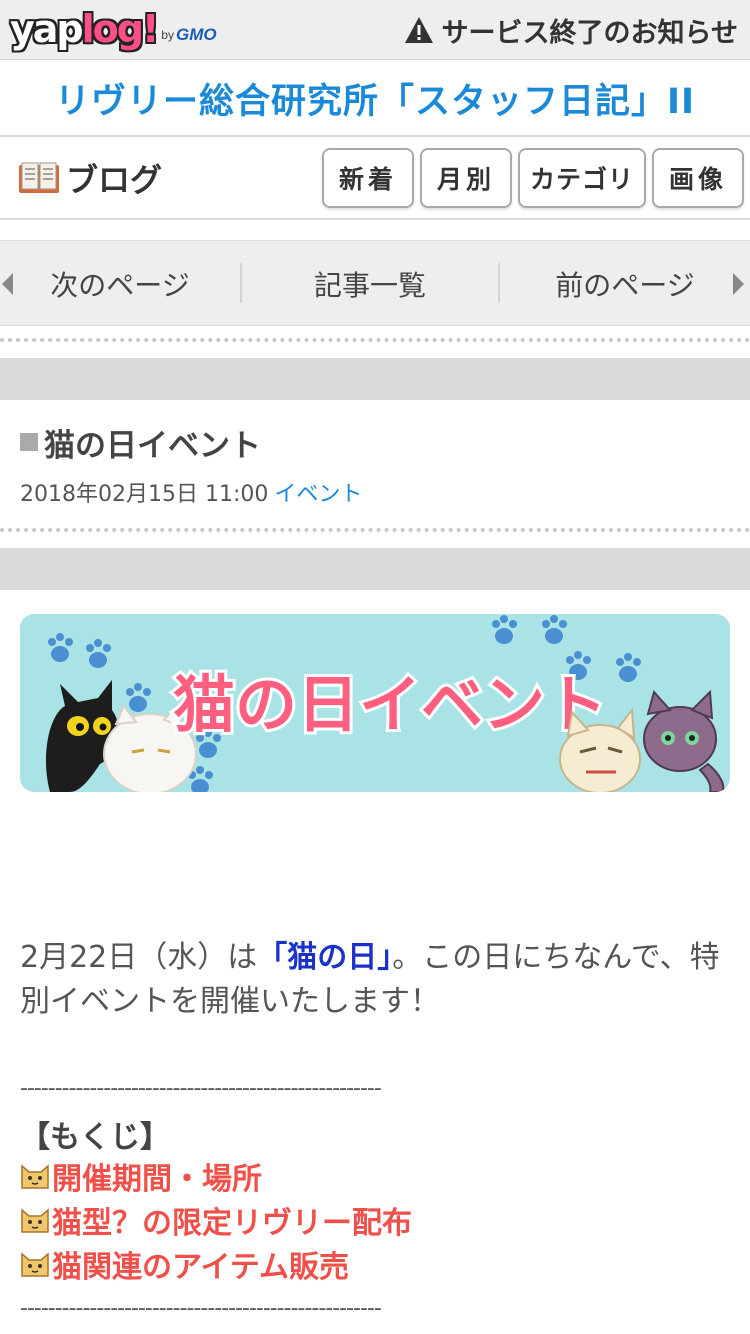 Image resolution: width=750 pixels, height=1334 pixels. What do you see at coordinates (120, 284) in the screenshot?
I see `next-page-link: 次のページ` at bounding box center [120, 284].